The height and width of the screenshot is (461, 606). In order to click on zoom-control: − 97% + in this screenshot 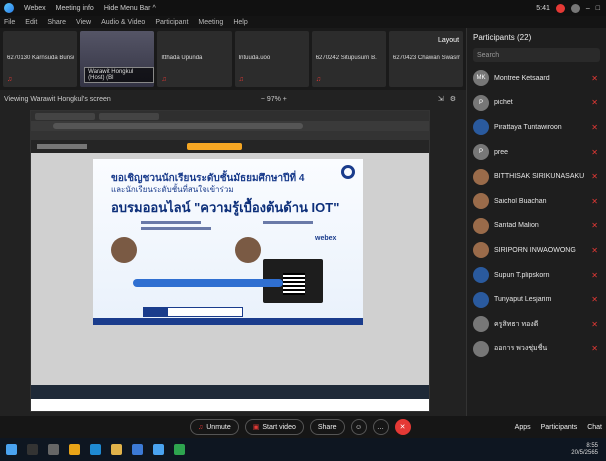, I will do `click(274, 99)`.